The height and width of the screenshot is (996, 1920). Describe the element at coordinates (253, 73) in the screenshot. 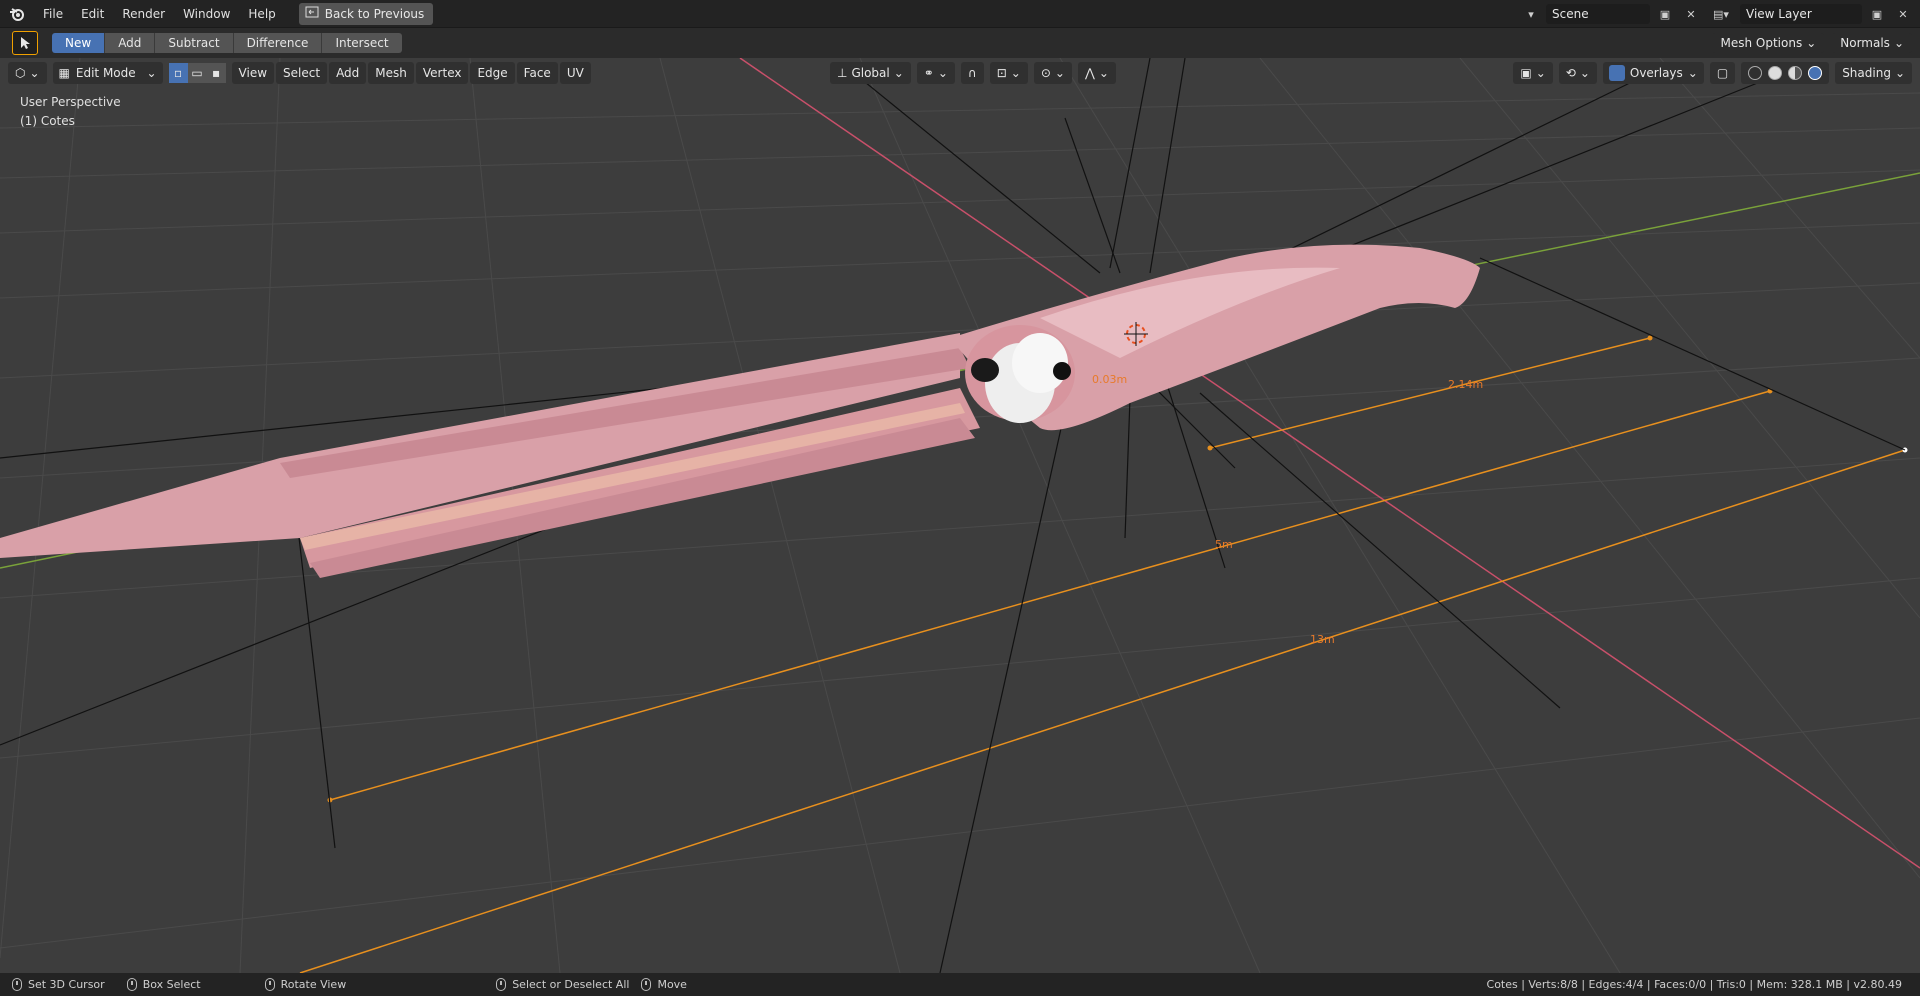

I see `menu-view: View` at that location.